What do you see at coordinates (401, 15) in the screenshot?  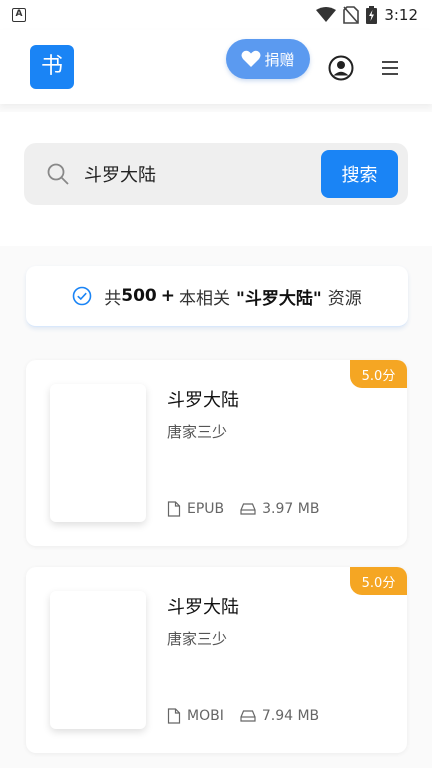 I see `status-time: 3:12` at bounding box center [401, 15].